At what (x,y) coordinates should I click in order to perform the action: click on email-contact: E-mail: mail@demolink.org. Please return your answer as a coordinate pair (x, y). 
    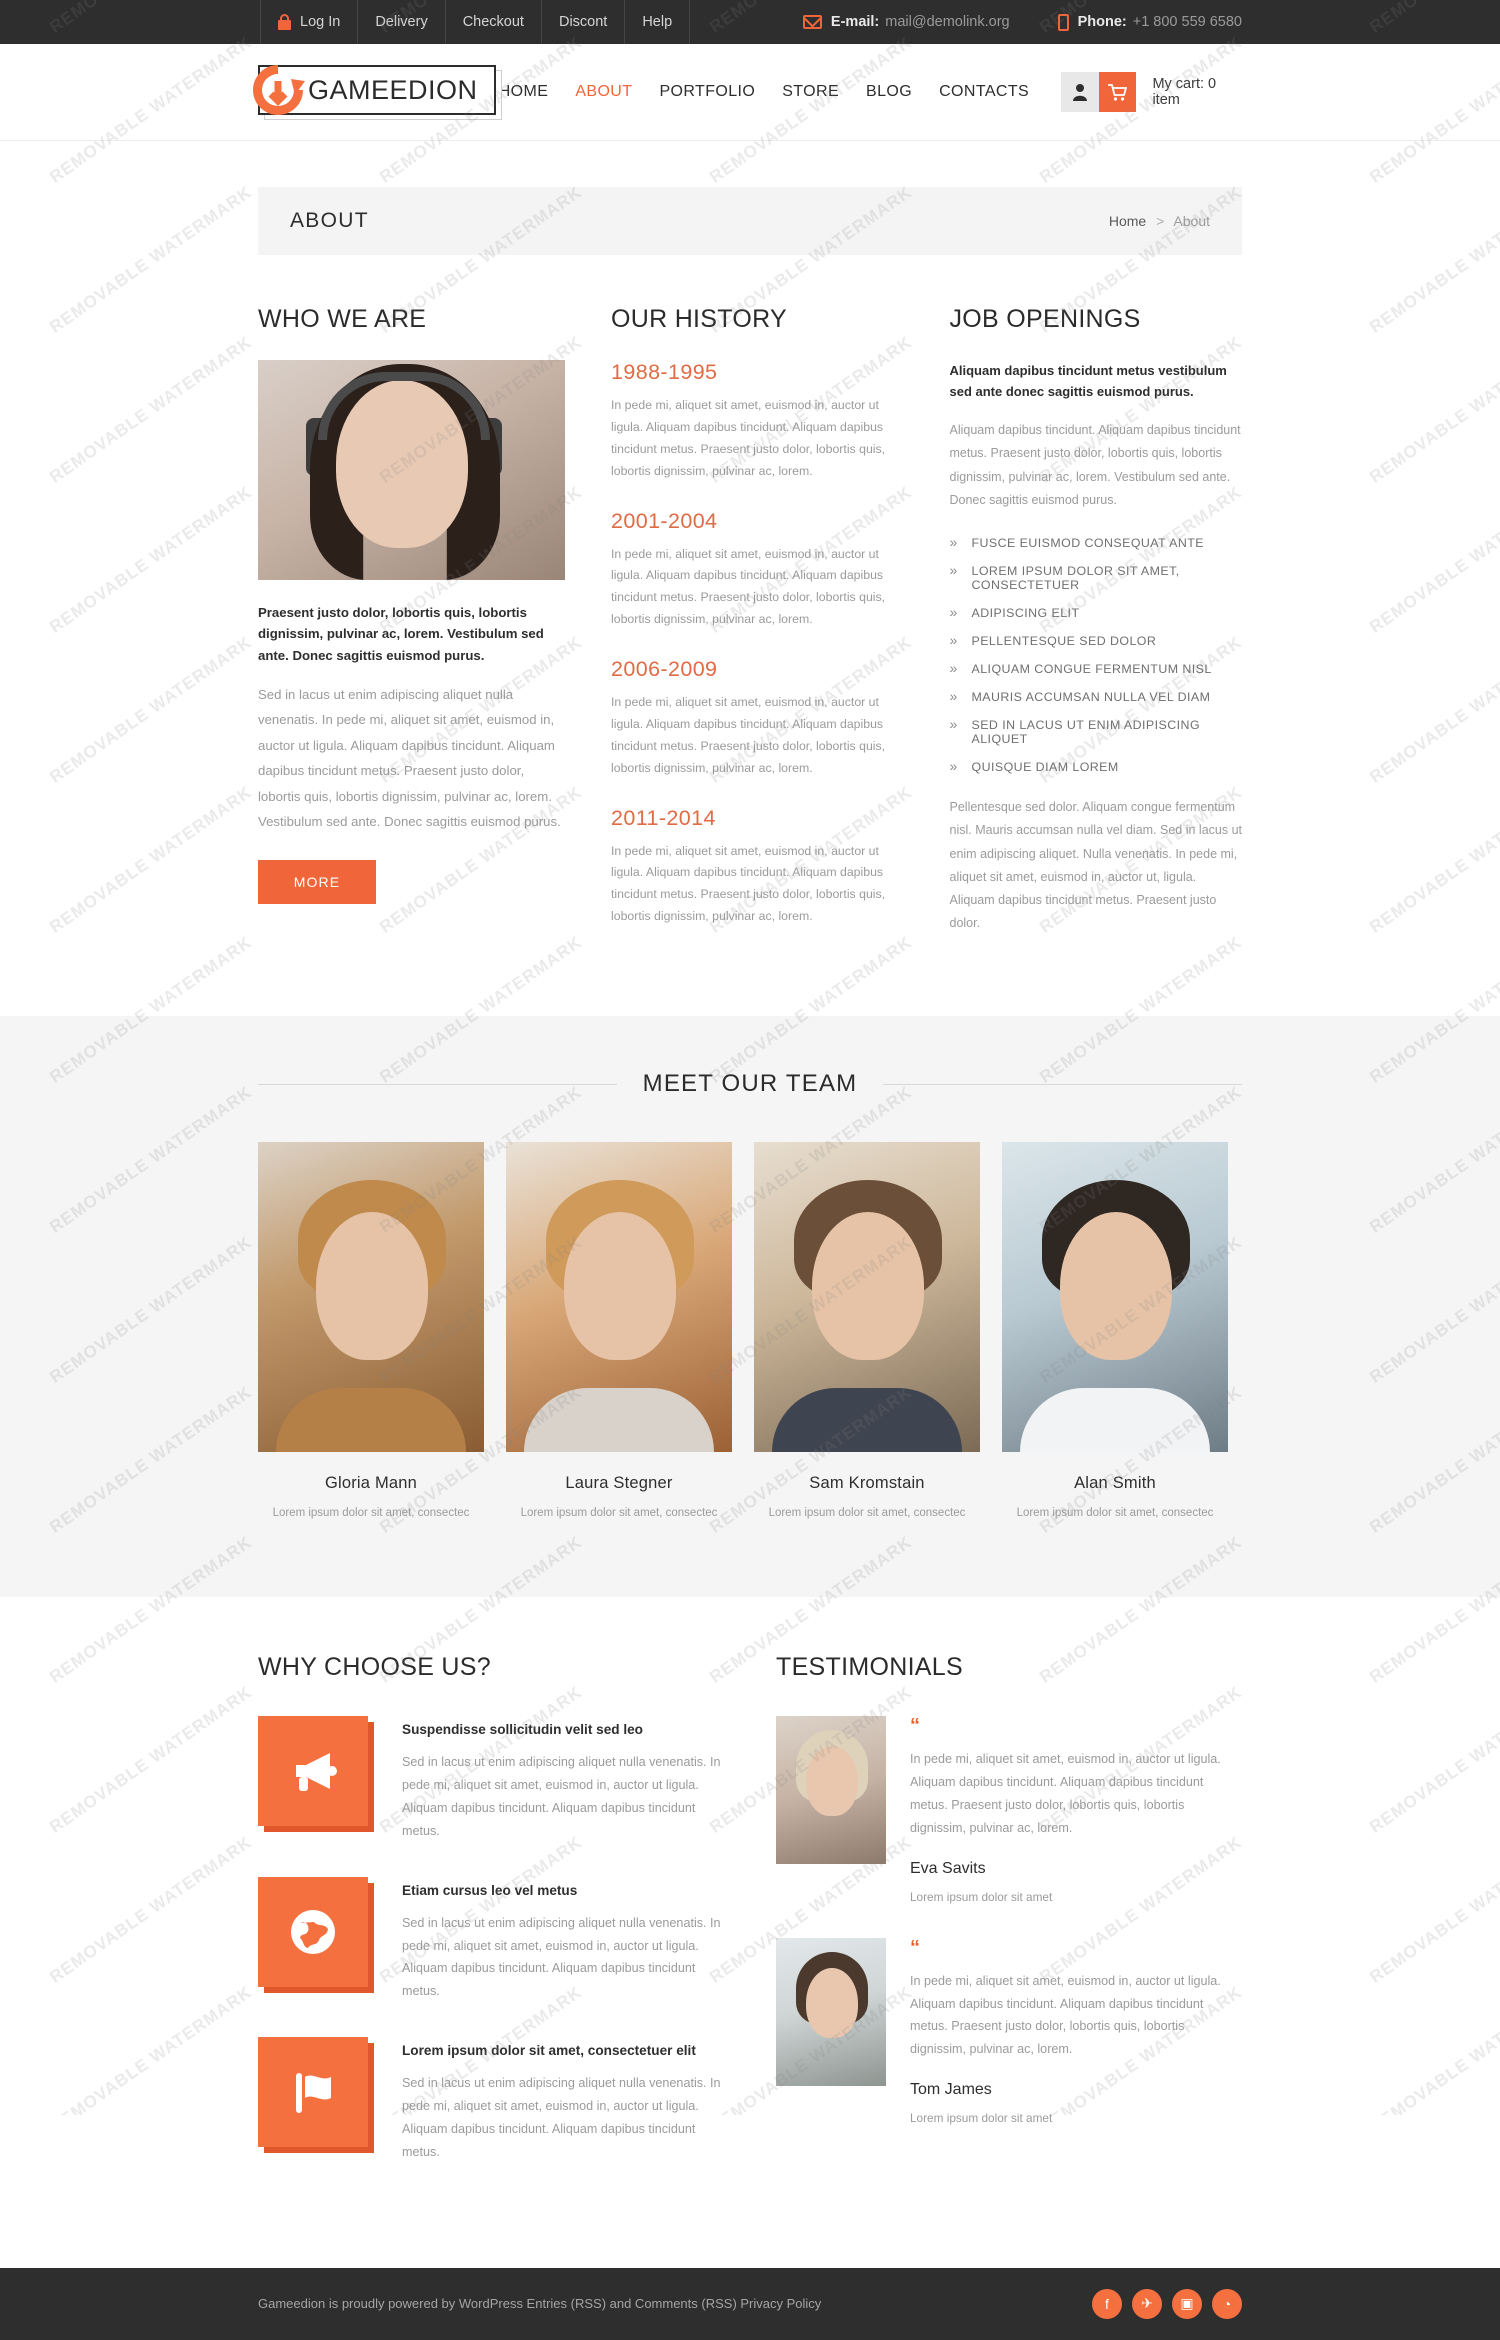
    Looking at the image, I should click on (906, 22).